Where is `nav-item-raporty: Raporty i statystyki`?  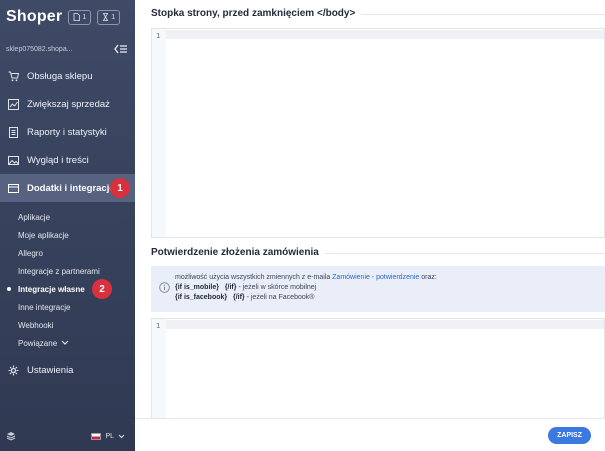 nav-item-raporty: Raporty i statystyki is located at coordinates (67, 132).